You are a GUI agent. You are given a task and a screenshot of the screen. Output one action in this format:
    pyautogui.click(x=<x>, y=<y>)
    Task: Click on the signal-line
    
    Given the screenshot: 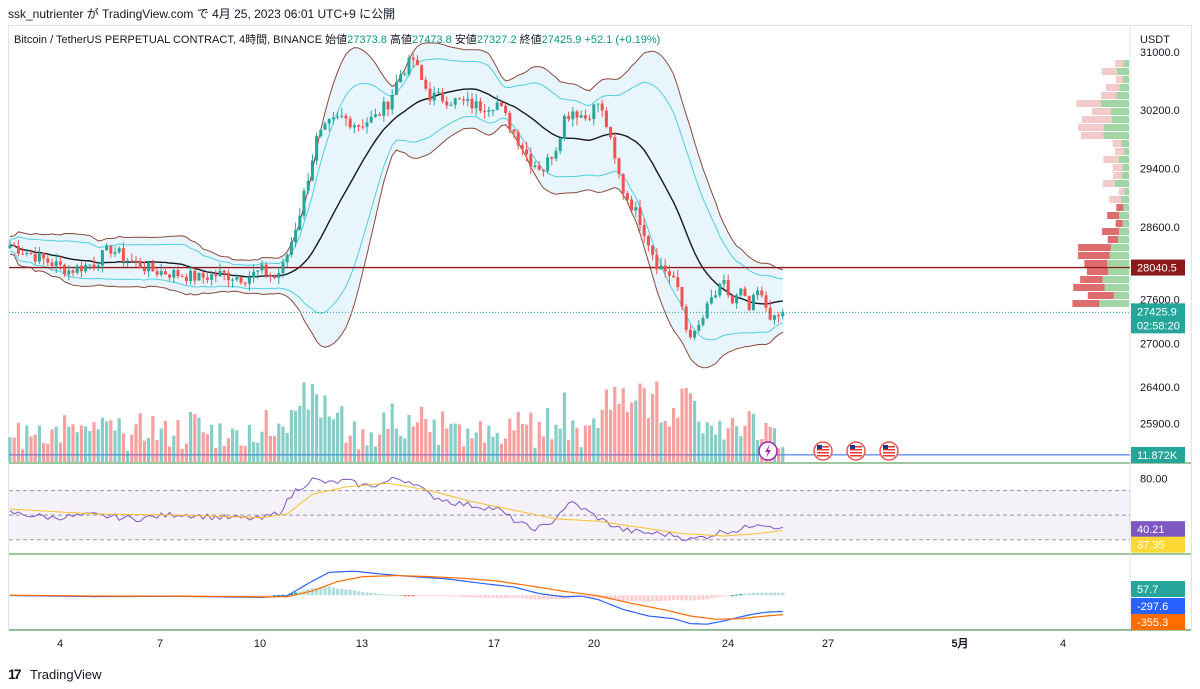 What is the action you would take?
    pyautogui.click(x=396, y=597)
    